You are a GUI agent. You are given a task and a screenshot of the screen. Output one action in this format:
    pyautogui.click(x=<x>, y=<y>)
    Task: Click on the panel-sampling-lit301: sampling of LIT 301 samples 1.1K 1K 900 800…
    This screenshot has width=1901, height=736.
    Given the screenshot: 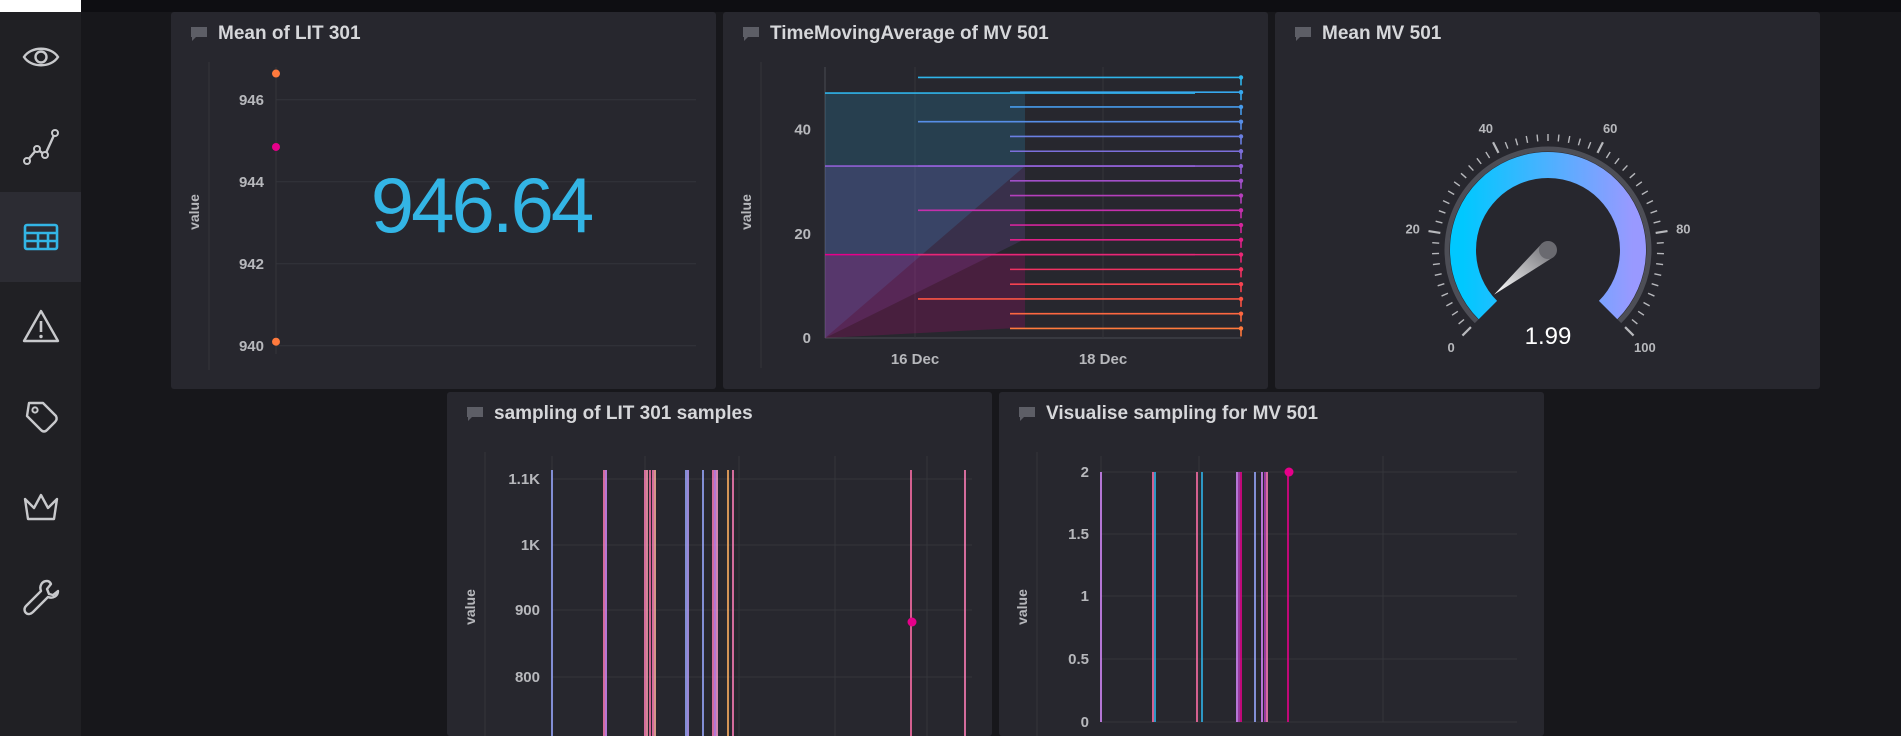 What is the action you would take?
    pyautogui.click(x=719, y=564)
    